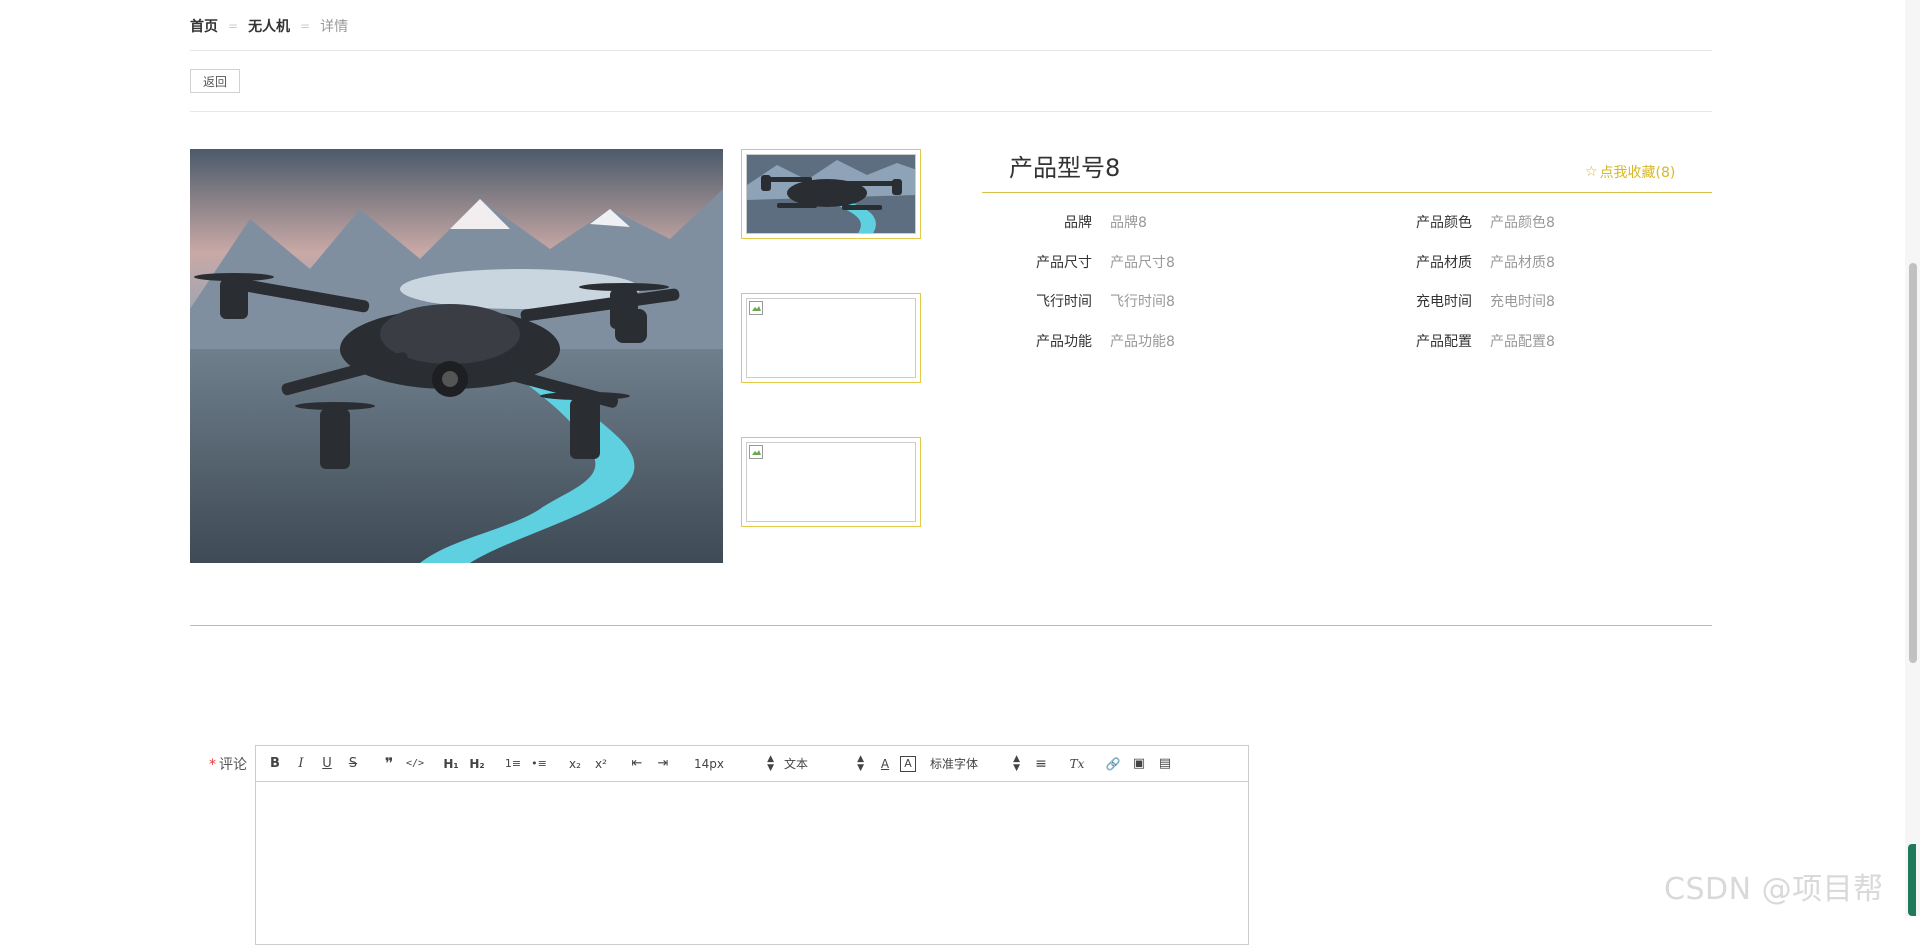  I want to click on main-product-image, so click(456, 356).